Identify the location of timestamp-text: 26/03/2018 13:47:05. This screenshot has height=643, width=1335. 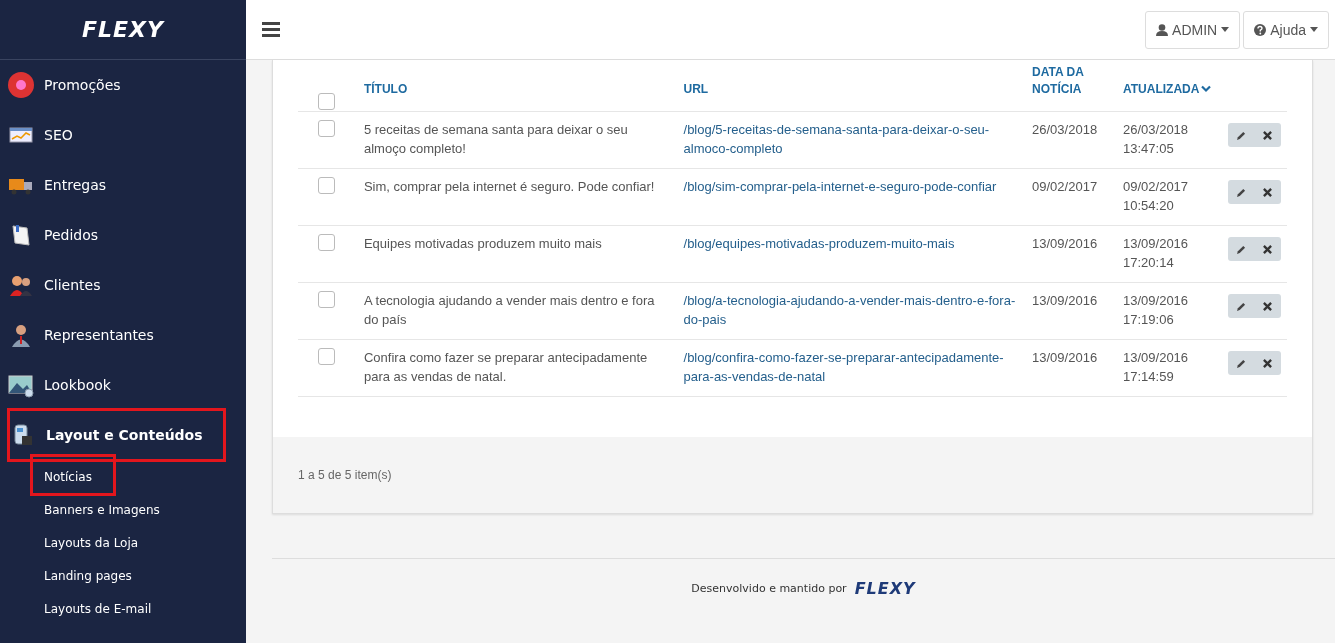
(1156, 139).